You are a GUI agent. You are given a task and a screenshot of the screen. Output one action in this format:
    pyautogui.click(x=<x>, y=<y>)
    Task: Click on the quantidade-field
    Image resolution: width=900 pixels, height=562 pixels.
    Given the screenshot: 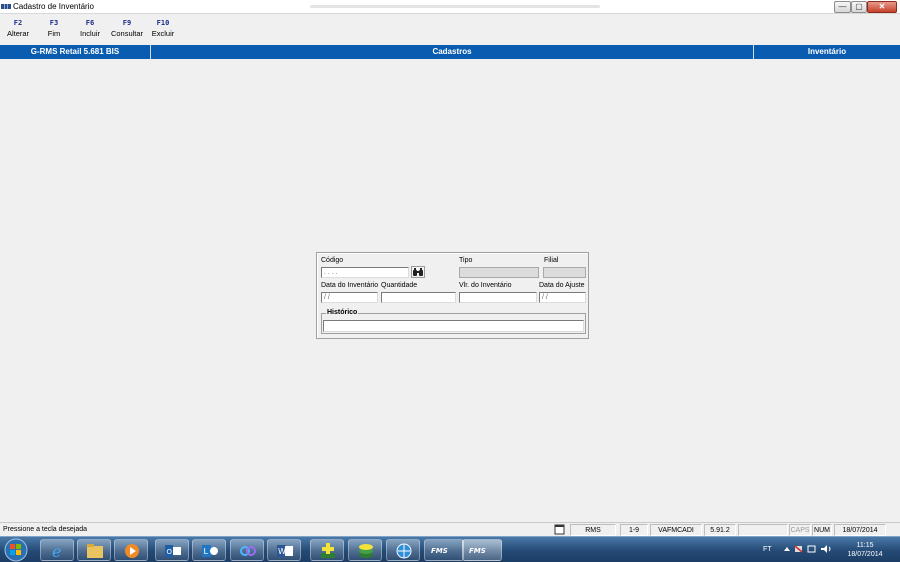 What is the action you would take?
    pyautogui.click(x=418, y=297)
    